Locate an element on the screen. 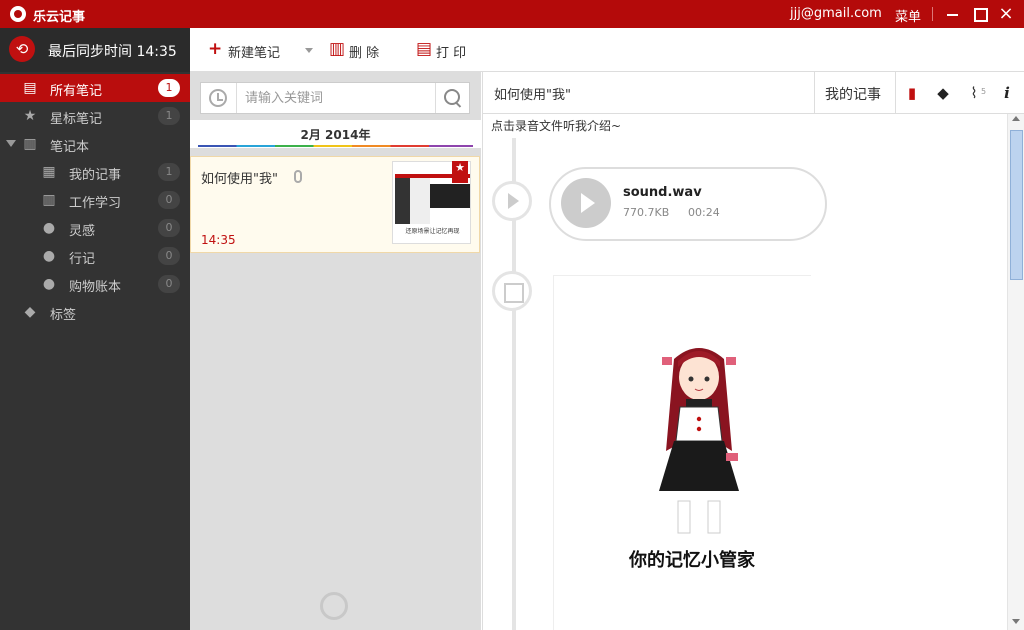 Image resolution: width=1024 pixels, height=630 pixels. sidebar-item-tags: ◆ 标签 is located at coordinates (95, 312).